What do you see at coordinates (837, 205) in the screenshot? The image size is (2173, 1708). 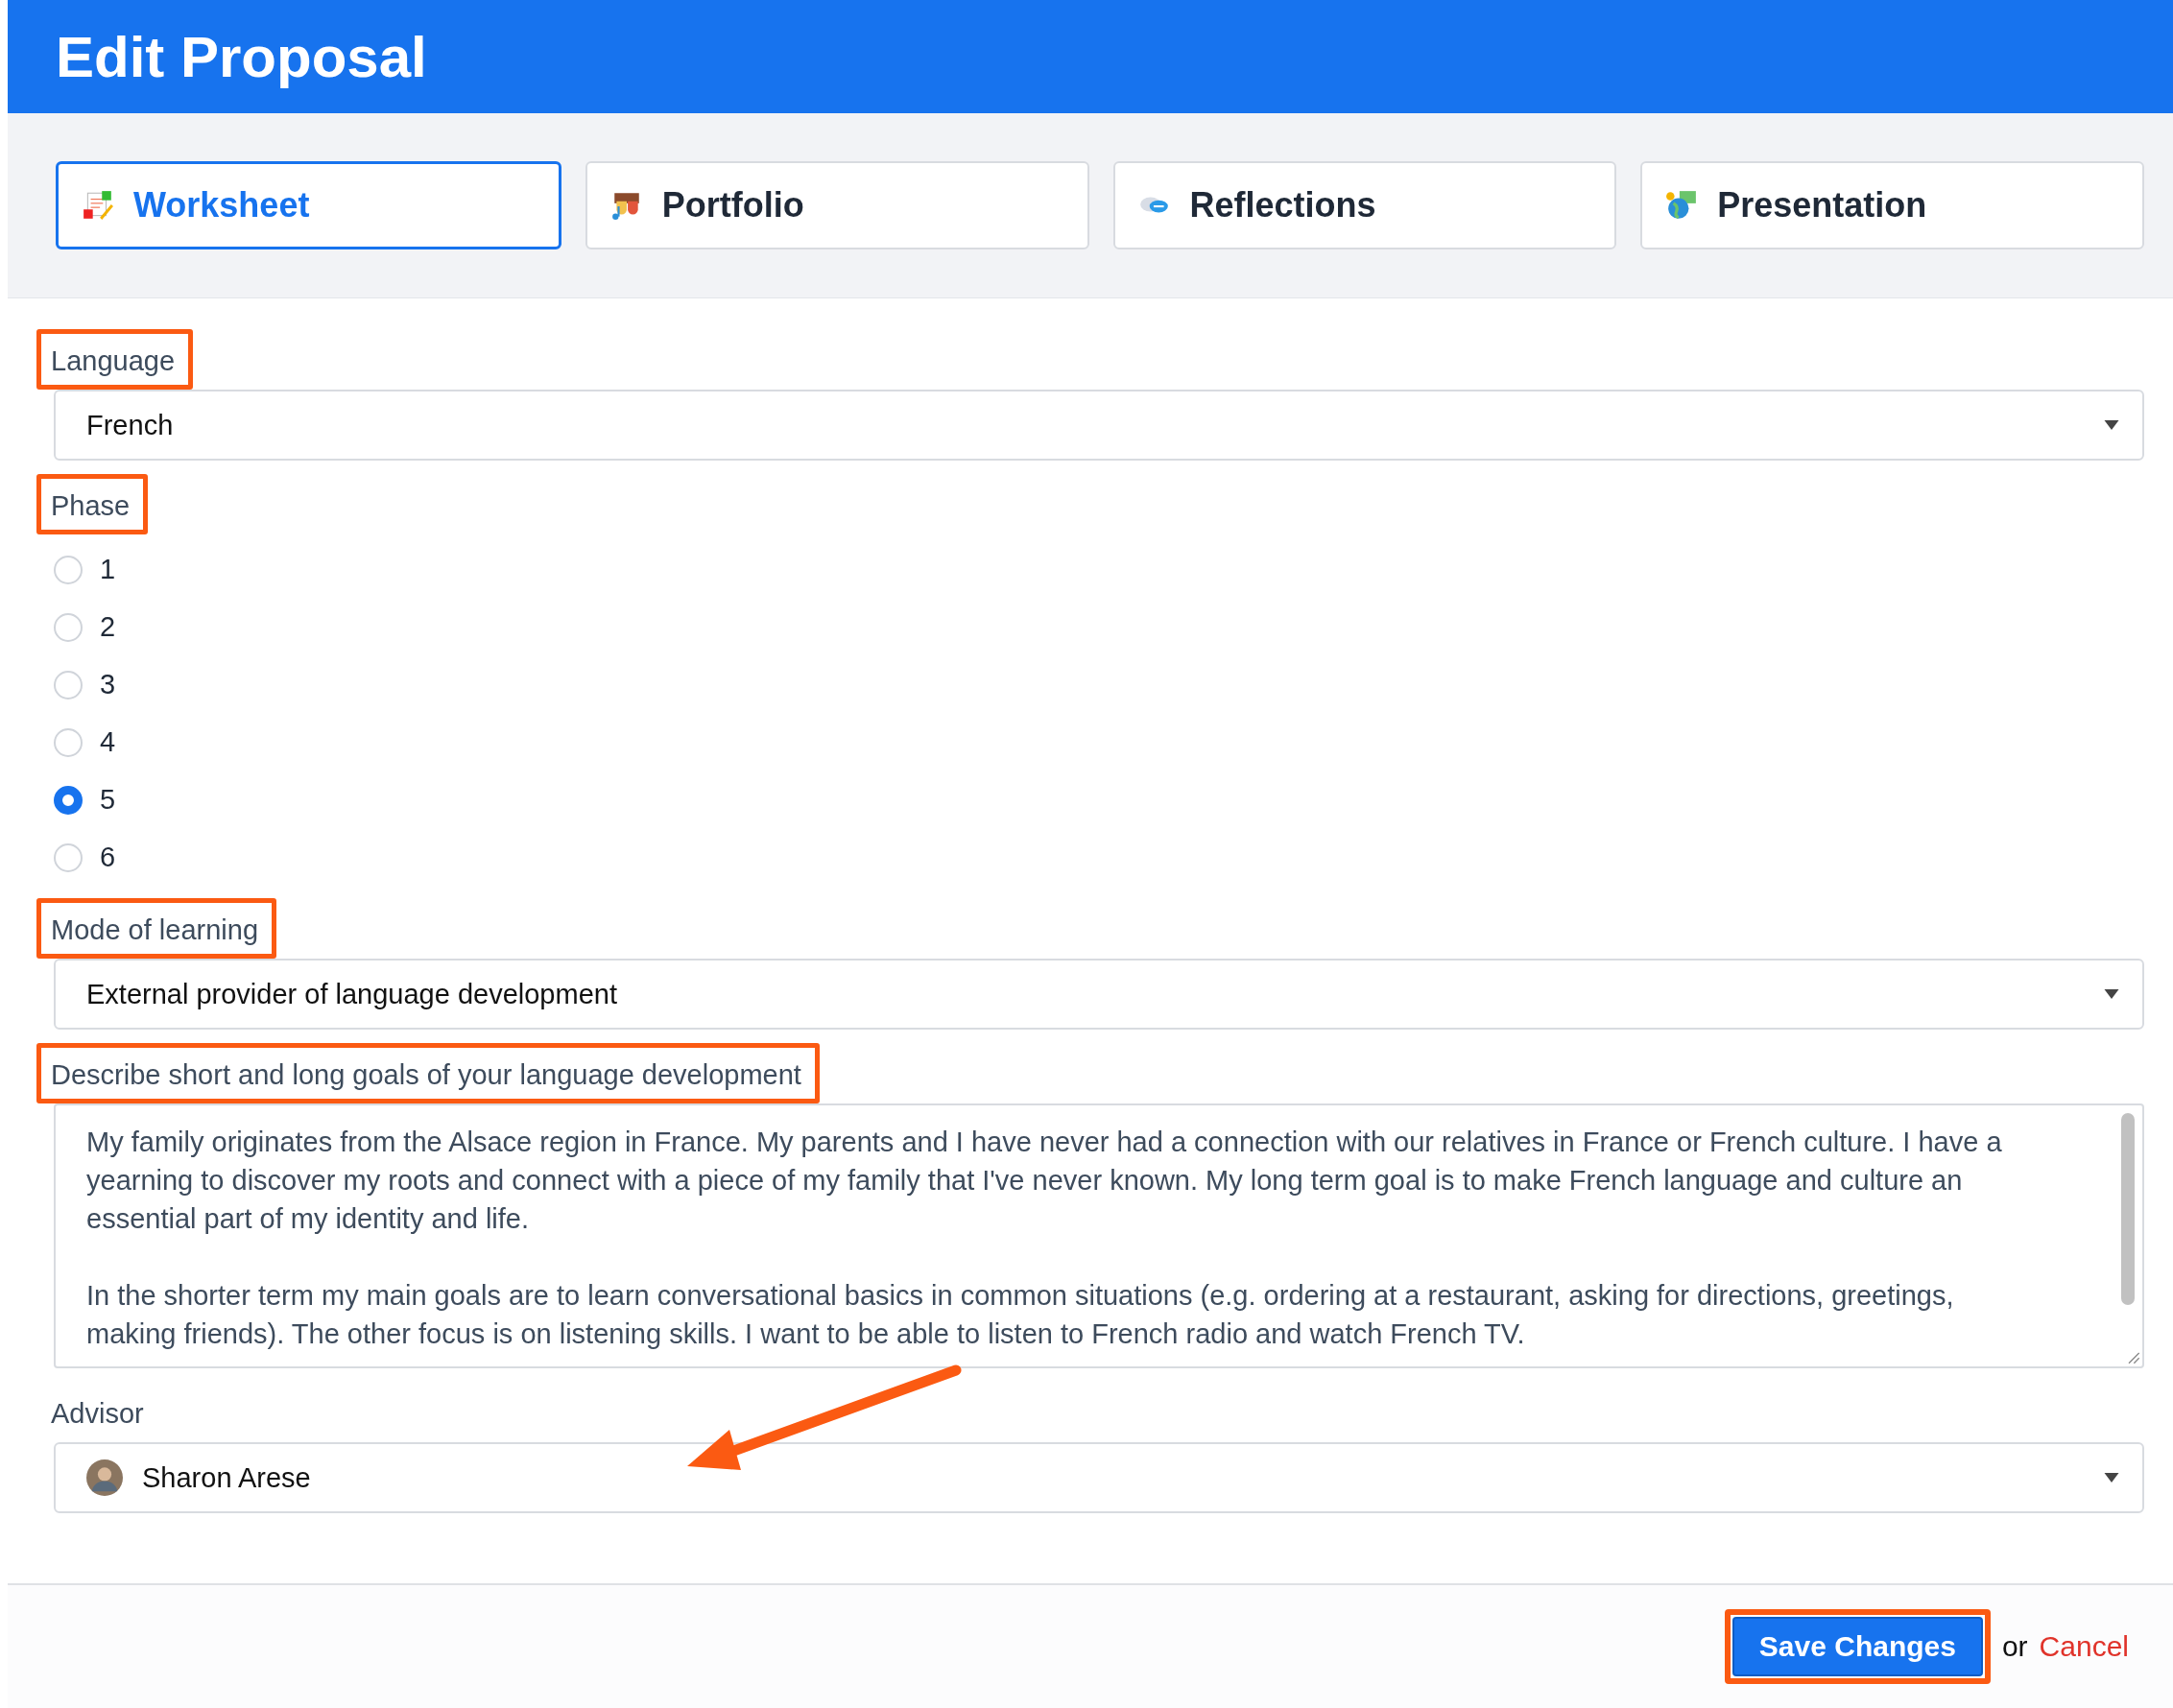 I see `tab: Portfolio` at bounding box center [837, 205].